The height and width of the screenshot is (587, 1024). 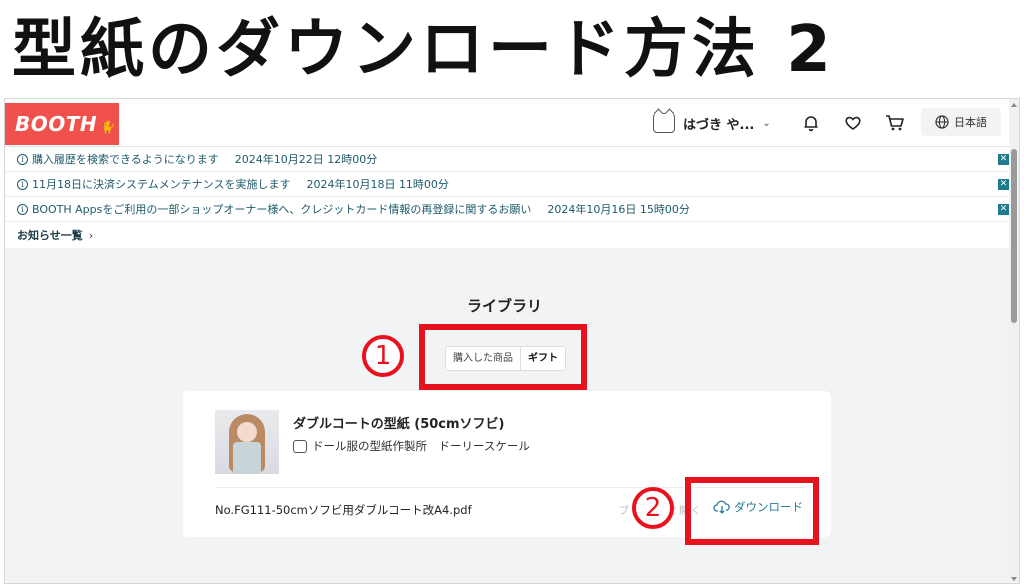 I want to click on shop-link: ドール服の型紙作製所 ドーリースケール, so click(x=411, y=446).